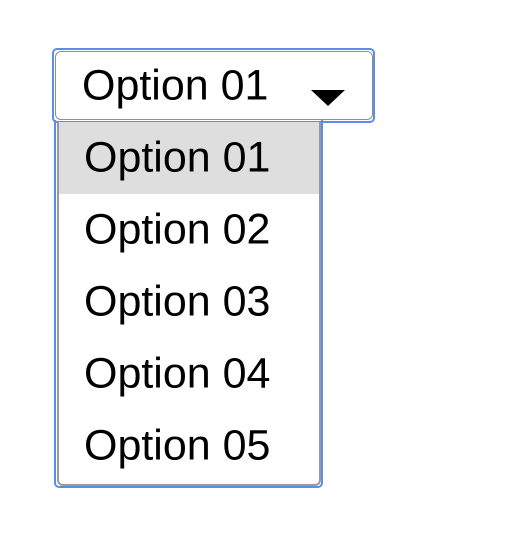  I want to click on option-label: Option 01, so click(177, 157).